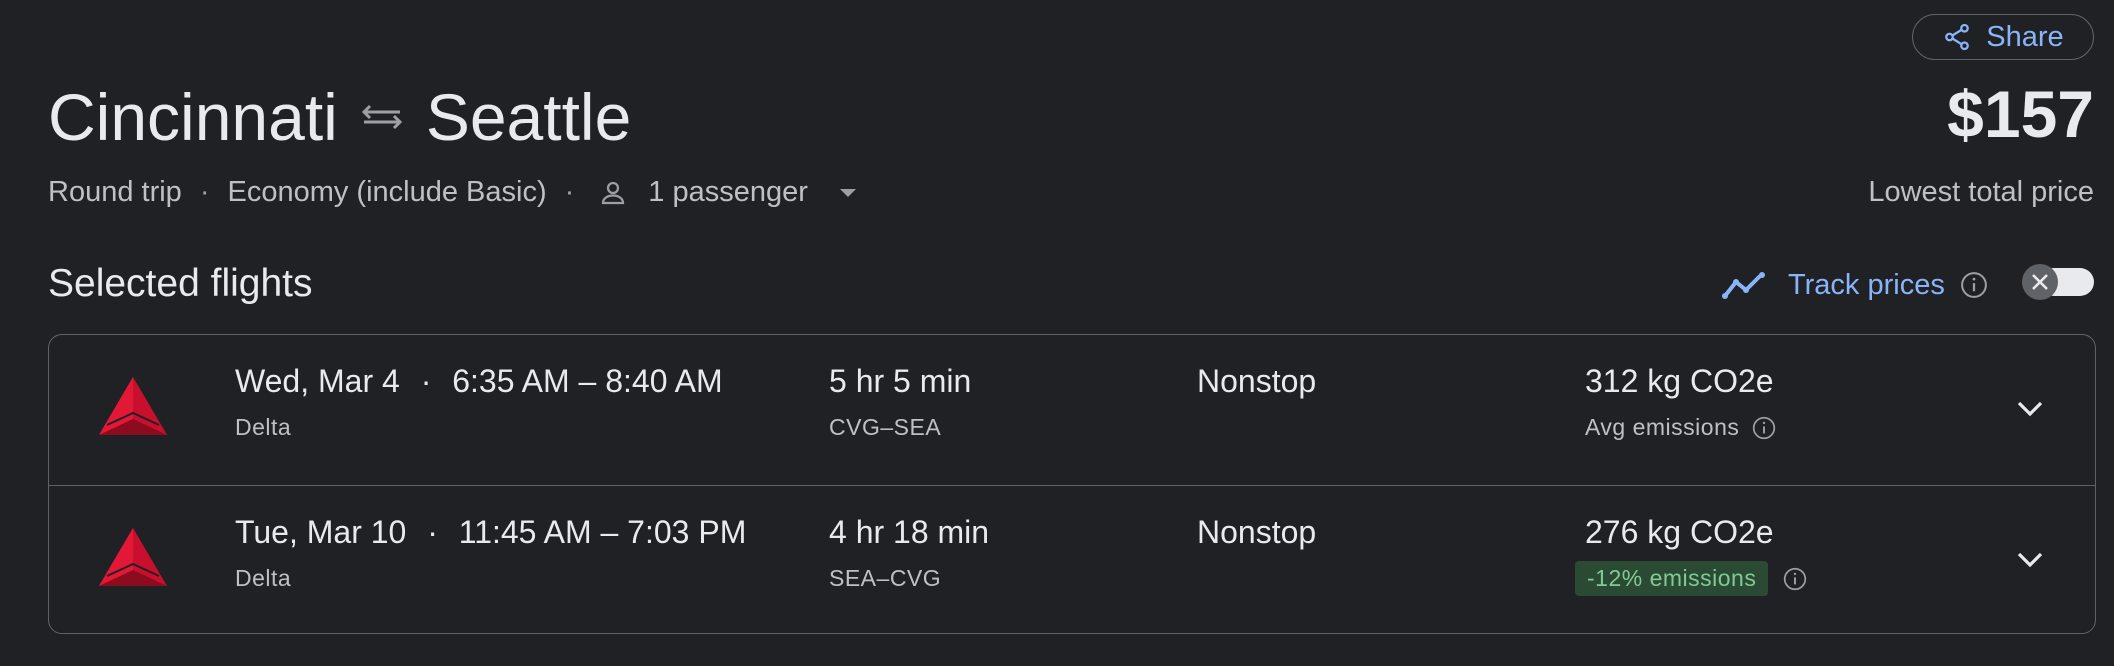  I want to click on flight-emissions-col: 312 kg CO2e Avg emissions, so click(1681, 402).